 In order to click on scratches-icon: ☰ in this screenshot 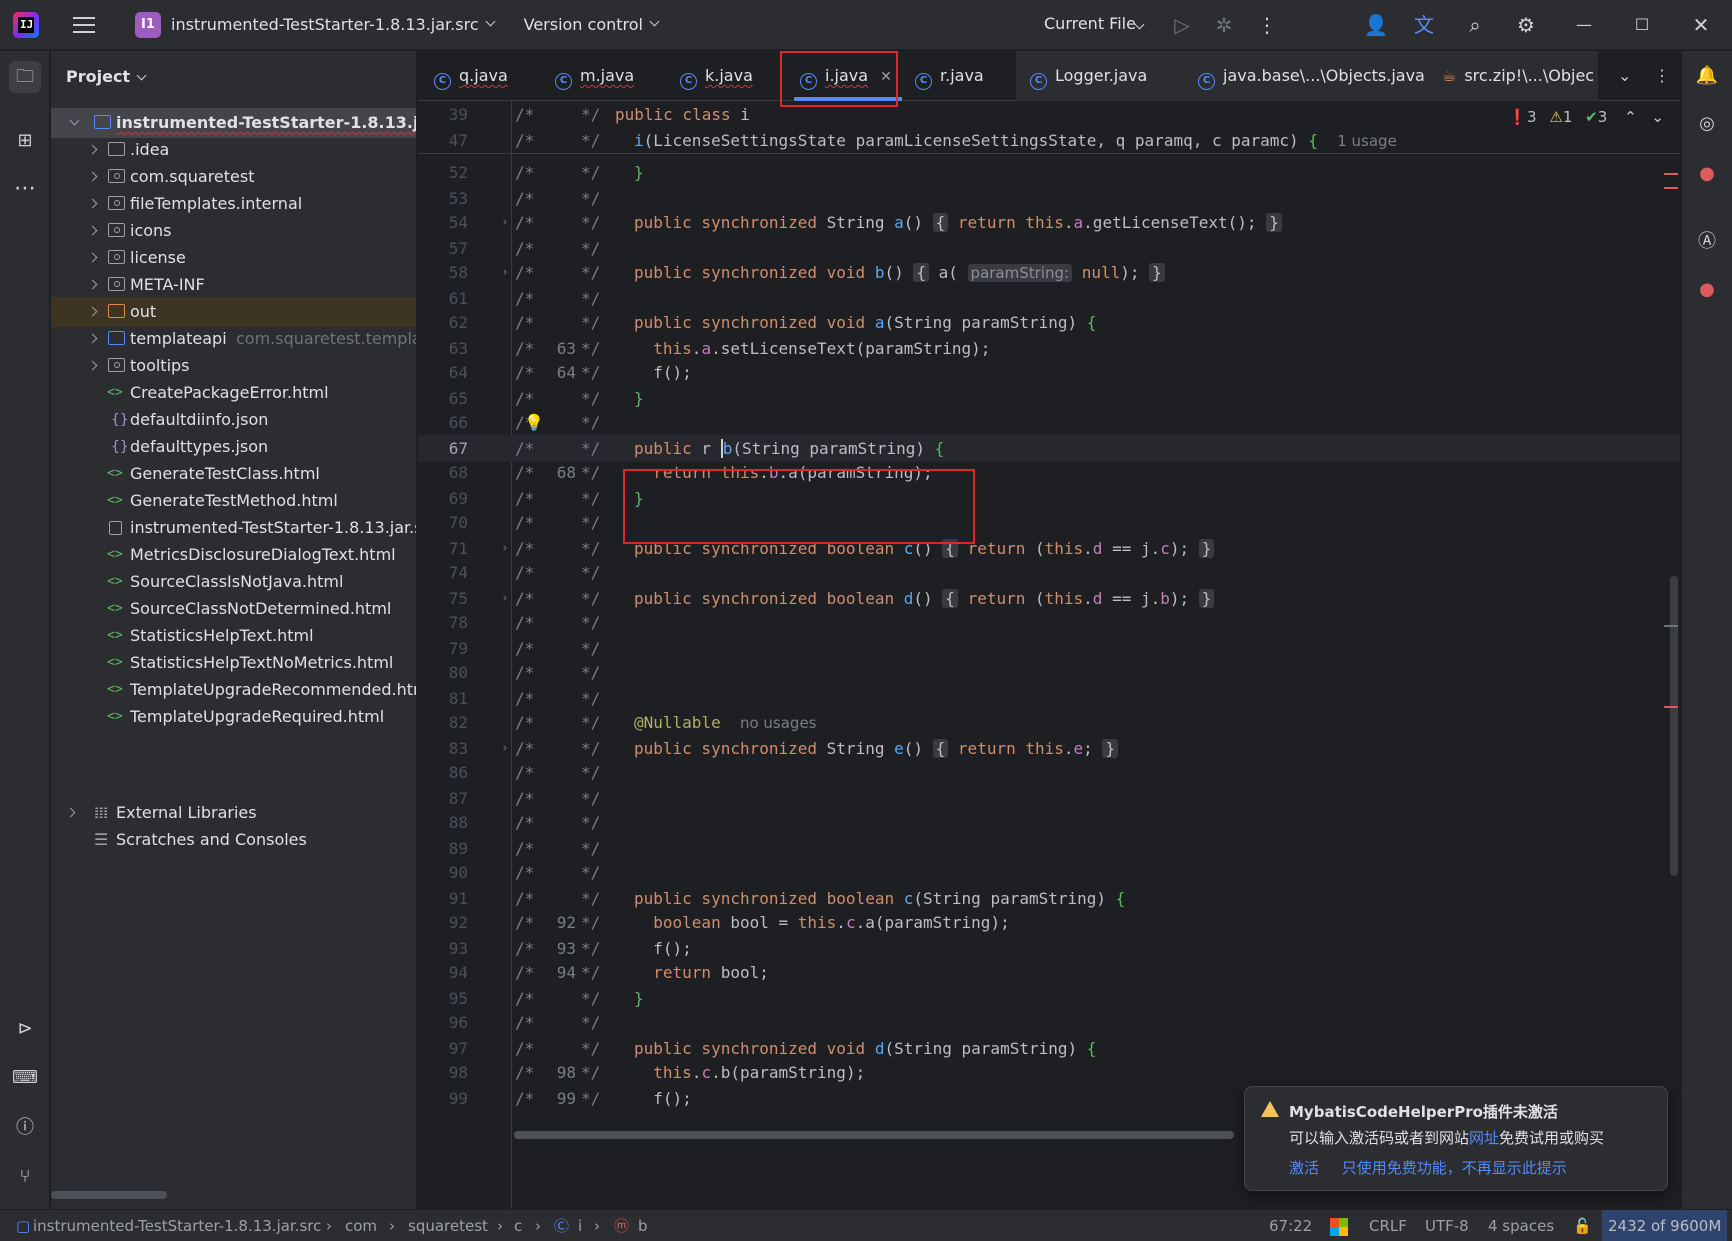, I will do `click(101, 839)`.